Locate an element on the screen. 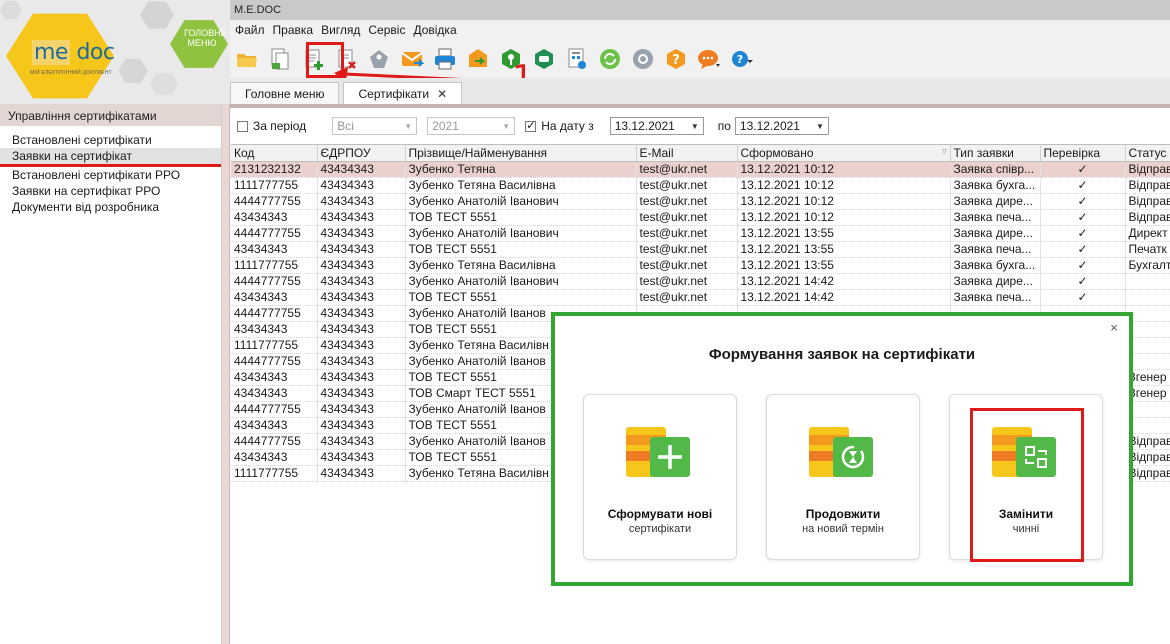 The image size is (1170, 644). sidebar-item-installed-rro-certificates: Встановлені сертифікати РРО is located at coordinates (110, 175).